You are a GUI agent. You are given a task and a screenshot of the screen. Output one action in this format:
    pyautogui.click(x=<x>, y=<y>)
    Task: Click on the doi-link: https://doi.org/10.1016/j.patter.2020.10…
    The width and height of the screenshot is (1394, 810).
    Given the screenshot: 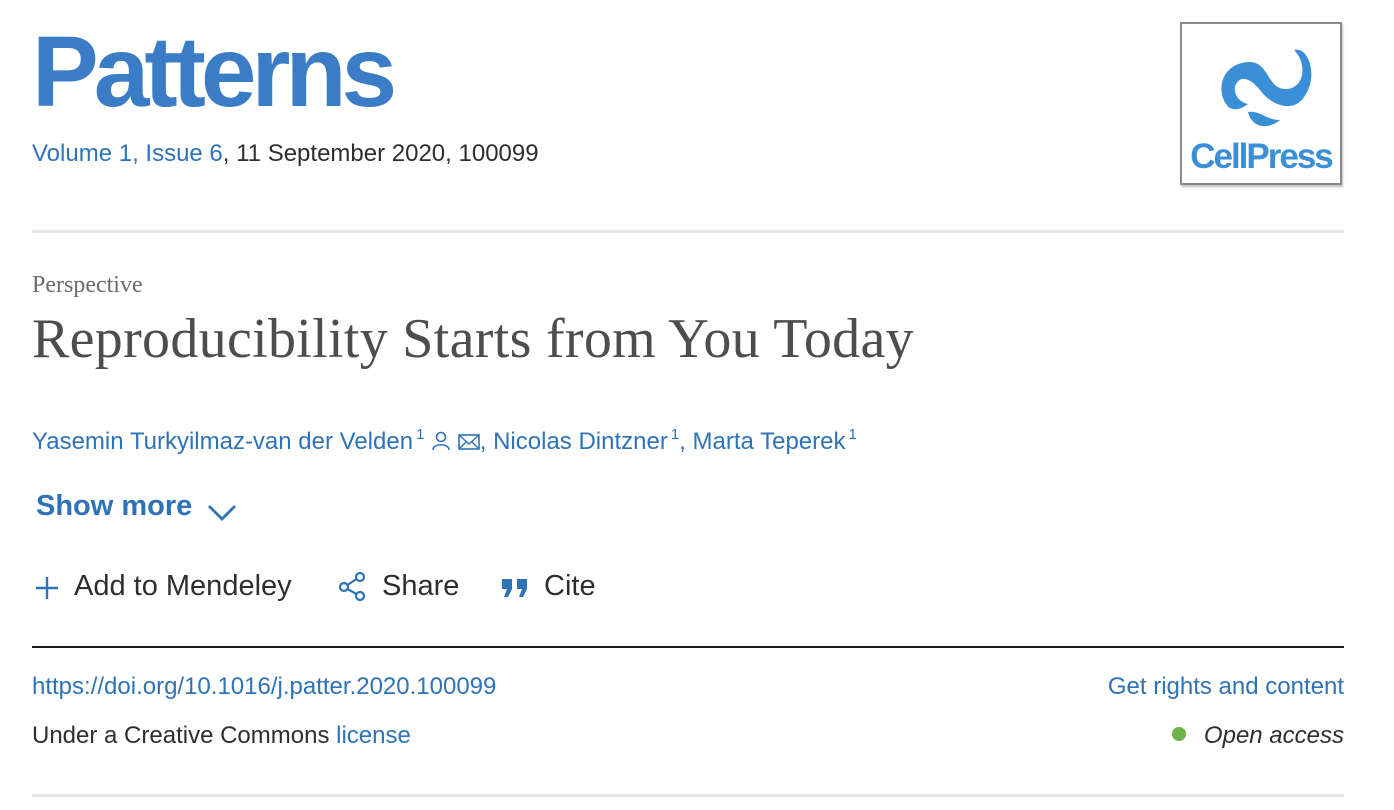 What is the action you would take?
    pyautogui.click(x=264, y=687)
    